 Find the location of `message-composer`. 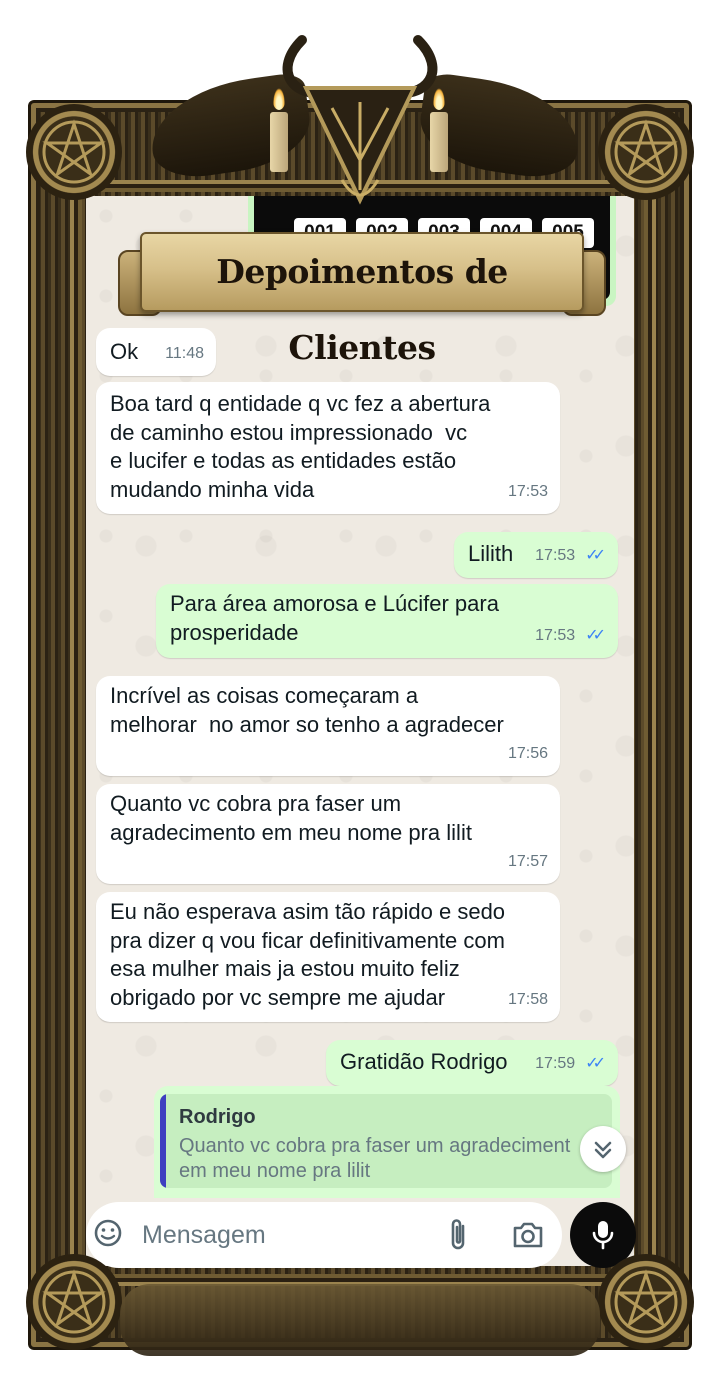

message-composer is located at coordinates (324, 1235).